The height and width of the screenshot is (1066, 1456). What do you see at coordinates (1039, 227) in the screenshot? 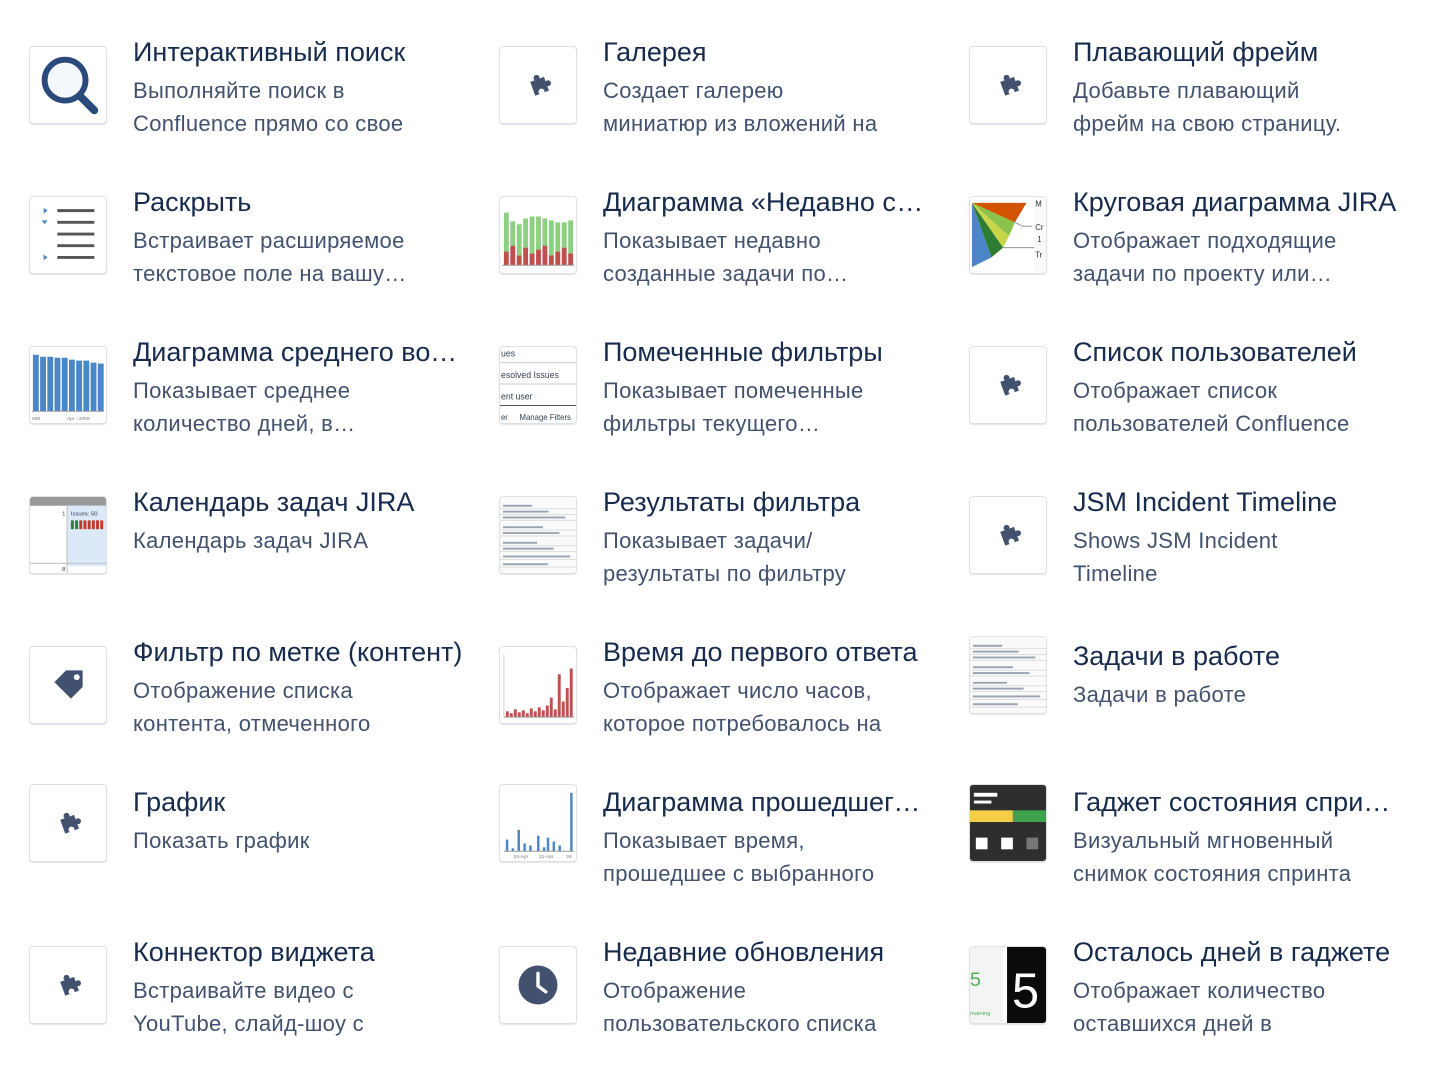
I see `thumb-label: Cr` at bounding box center [1039, 227].